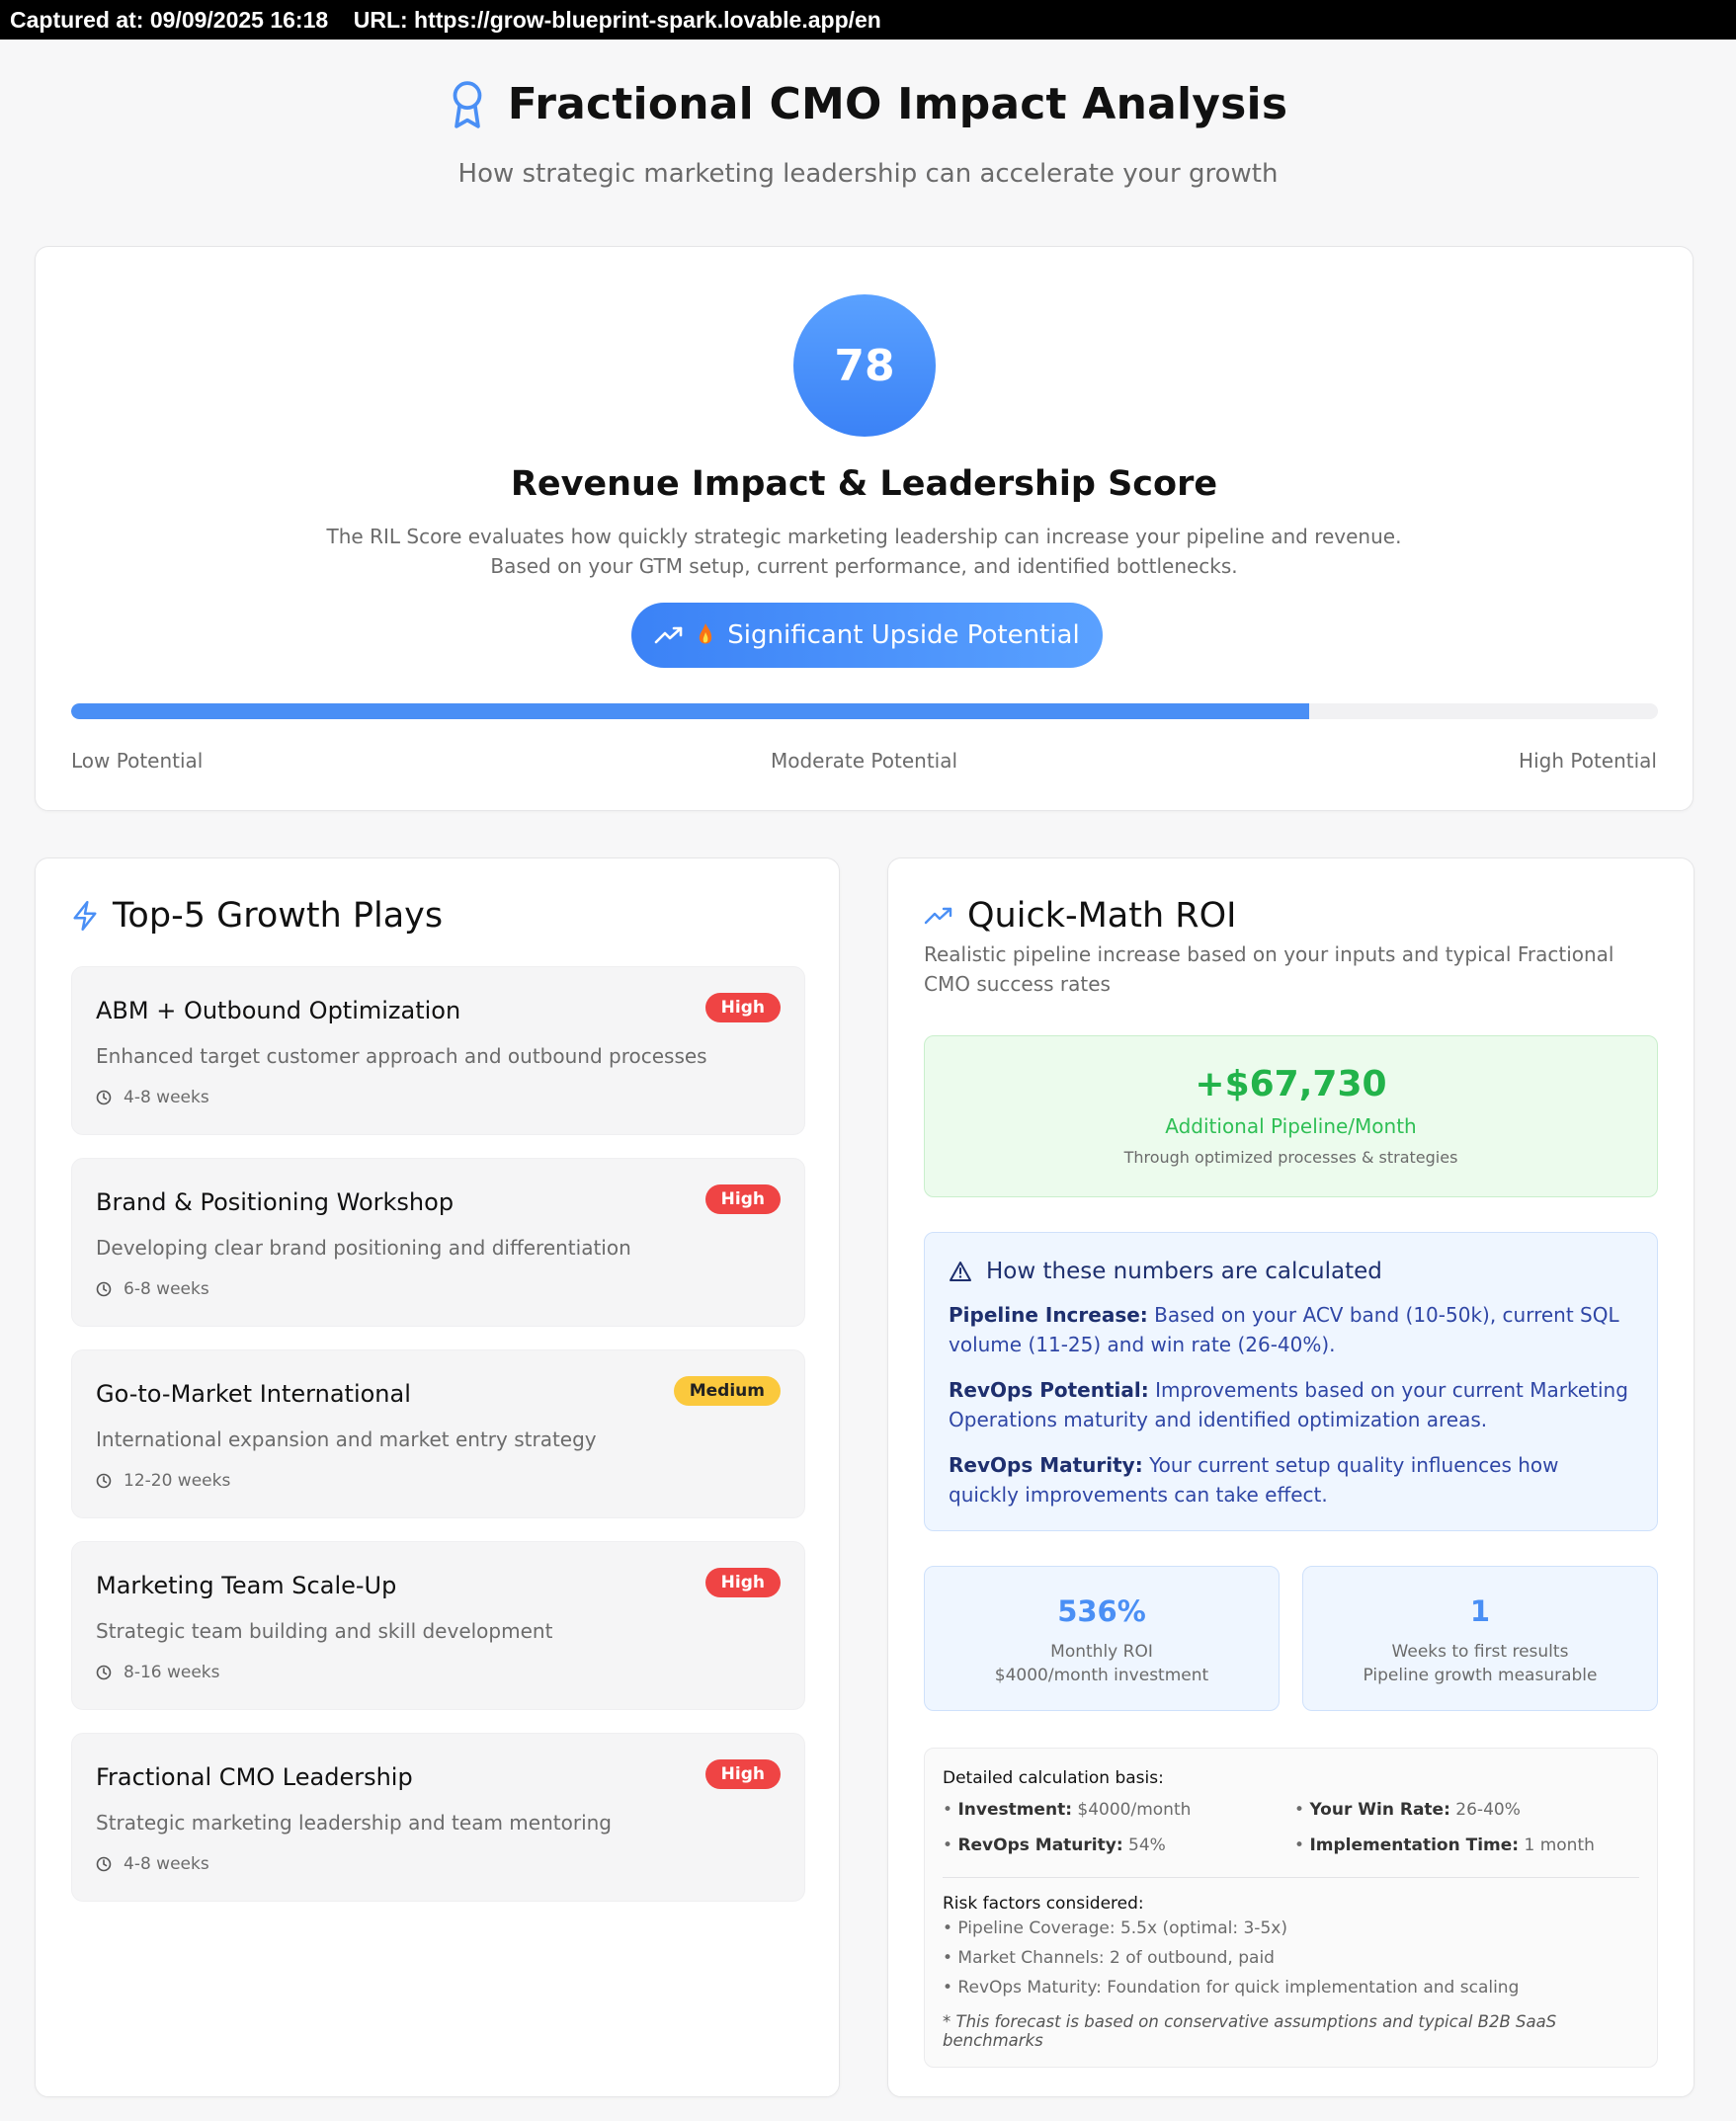 The image size is (1736, 2121). Describe the element at coordinates (1049, 1390) in the screenshot. I see `calculation-item-label: RevOps Potential:` at that location.